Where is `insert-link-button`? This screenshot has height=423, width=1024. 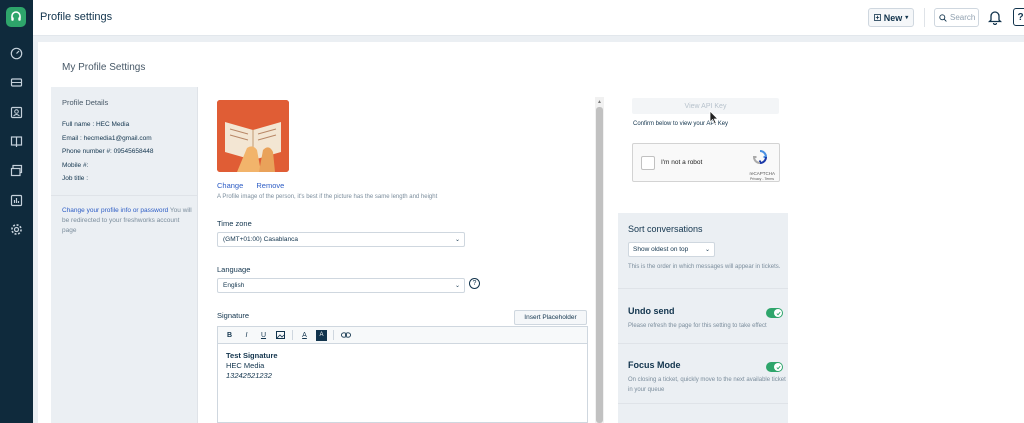 insert-link-button is located at coordinates (345, 335).